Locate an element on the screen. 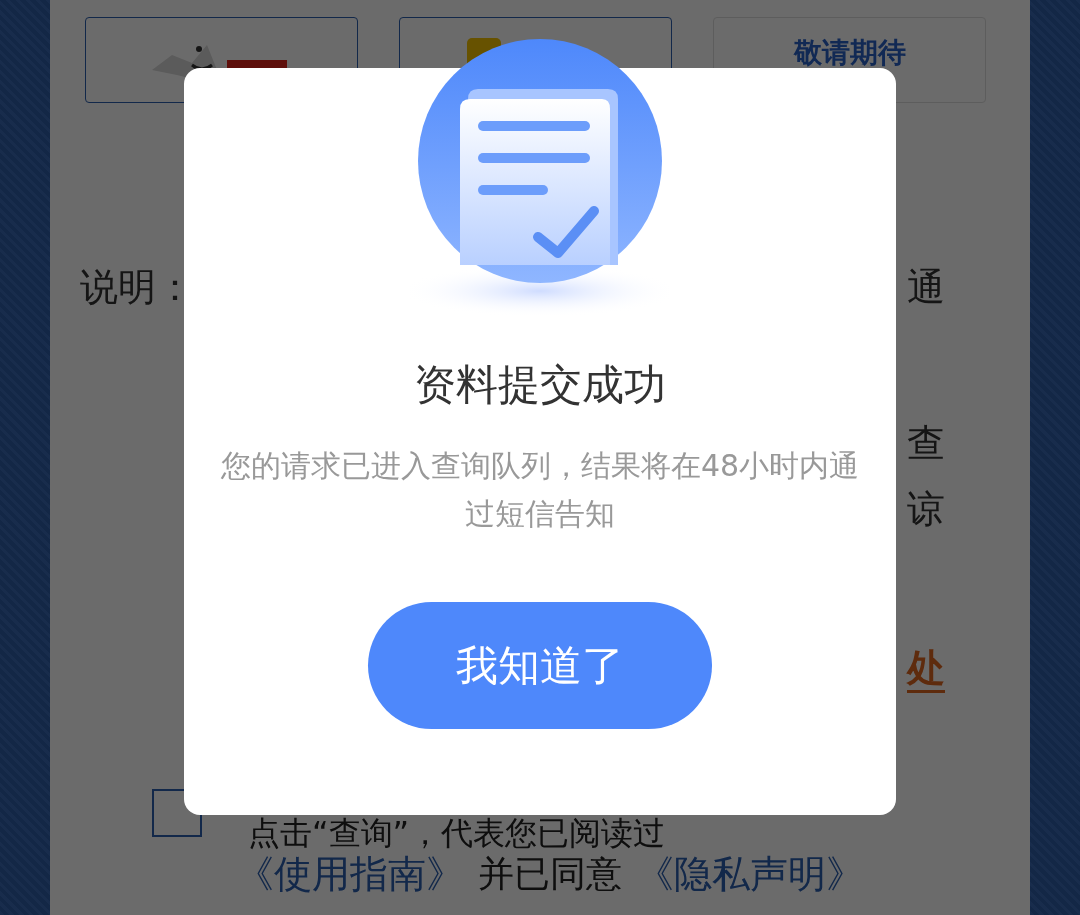  note-text: 说明： is located at coordinates (137, 287).